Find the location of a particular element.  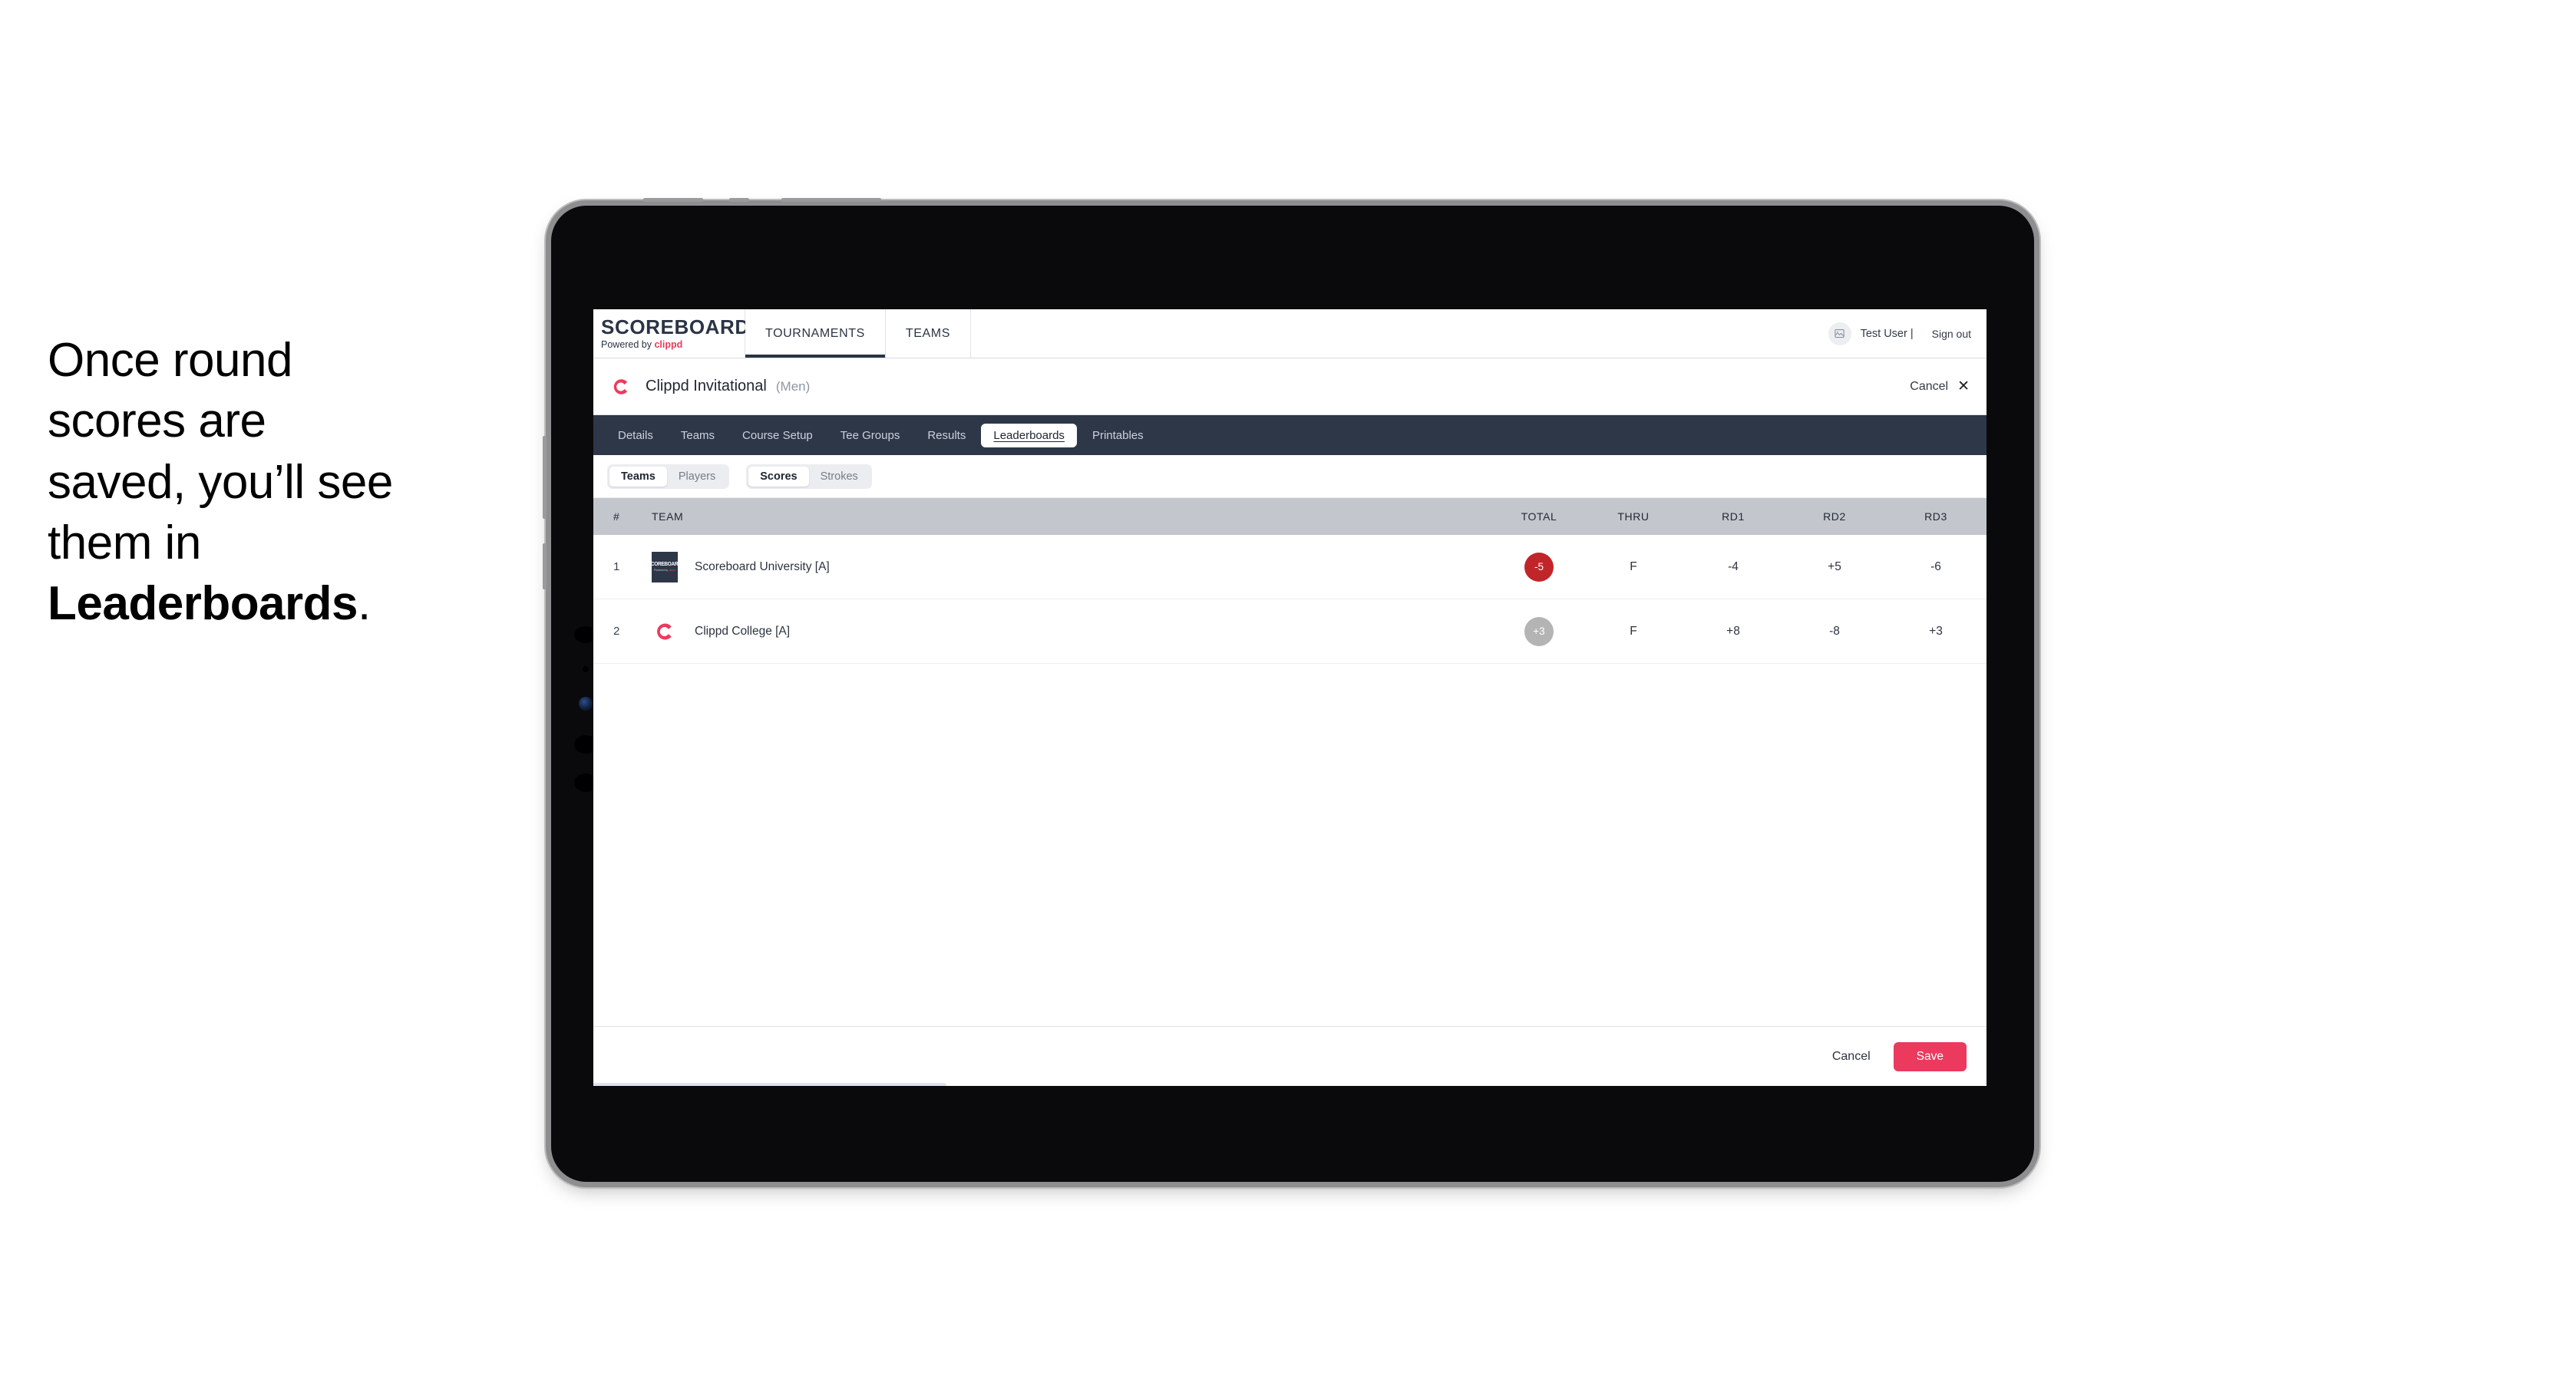

caption-bold-word: Leaderboards is located at coordinates (203, 604).